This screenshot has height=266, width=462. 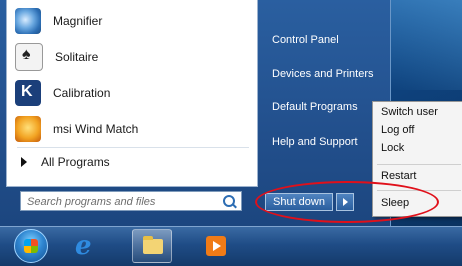 I want to click on all-programs-button: All Programs, so click(x=65, y=162).